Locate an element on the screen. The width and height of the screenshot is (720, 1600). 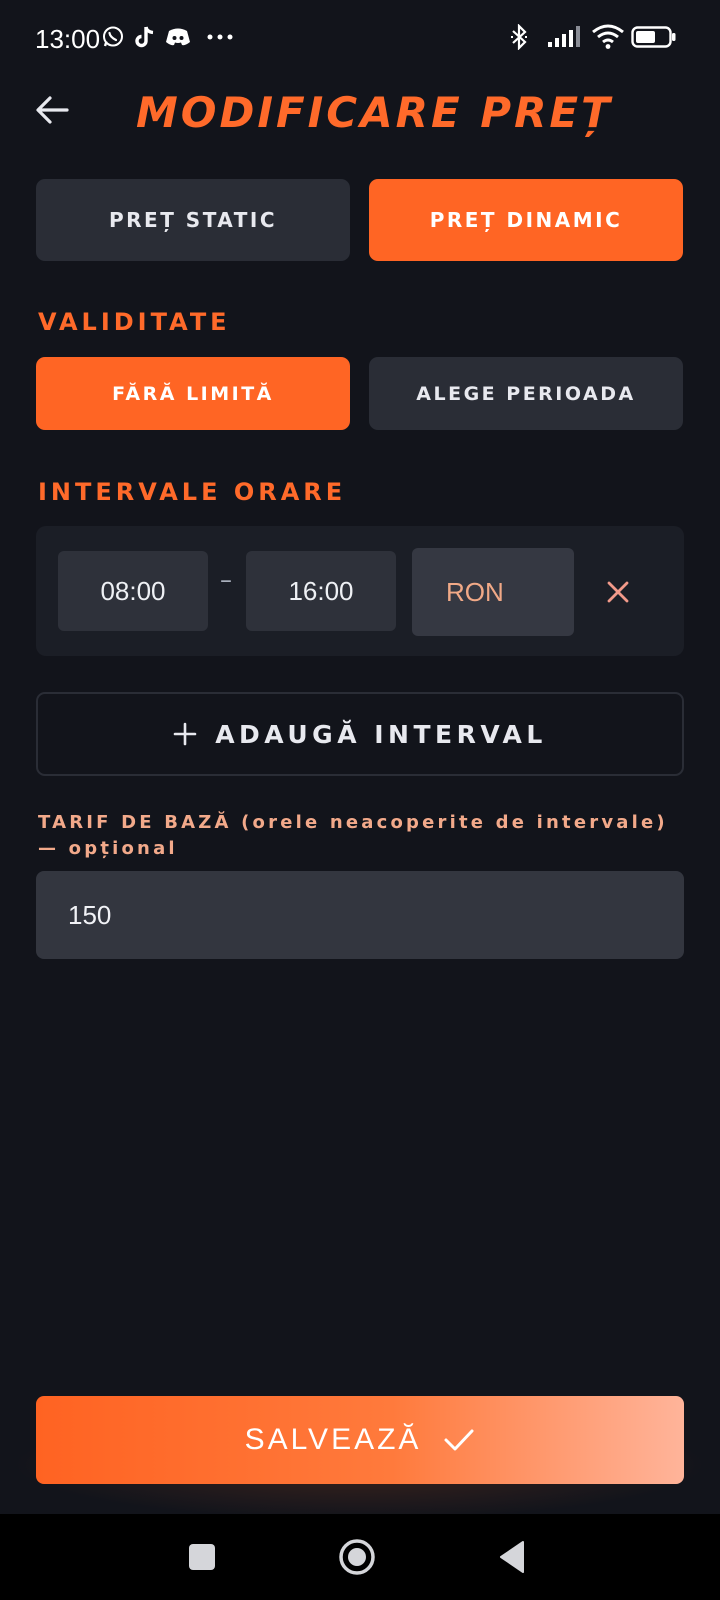
arrow-left-icon is located at coordinates (52, 110).